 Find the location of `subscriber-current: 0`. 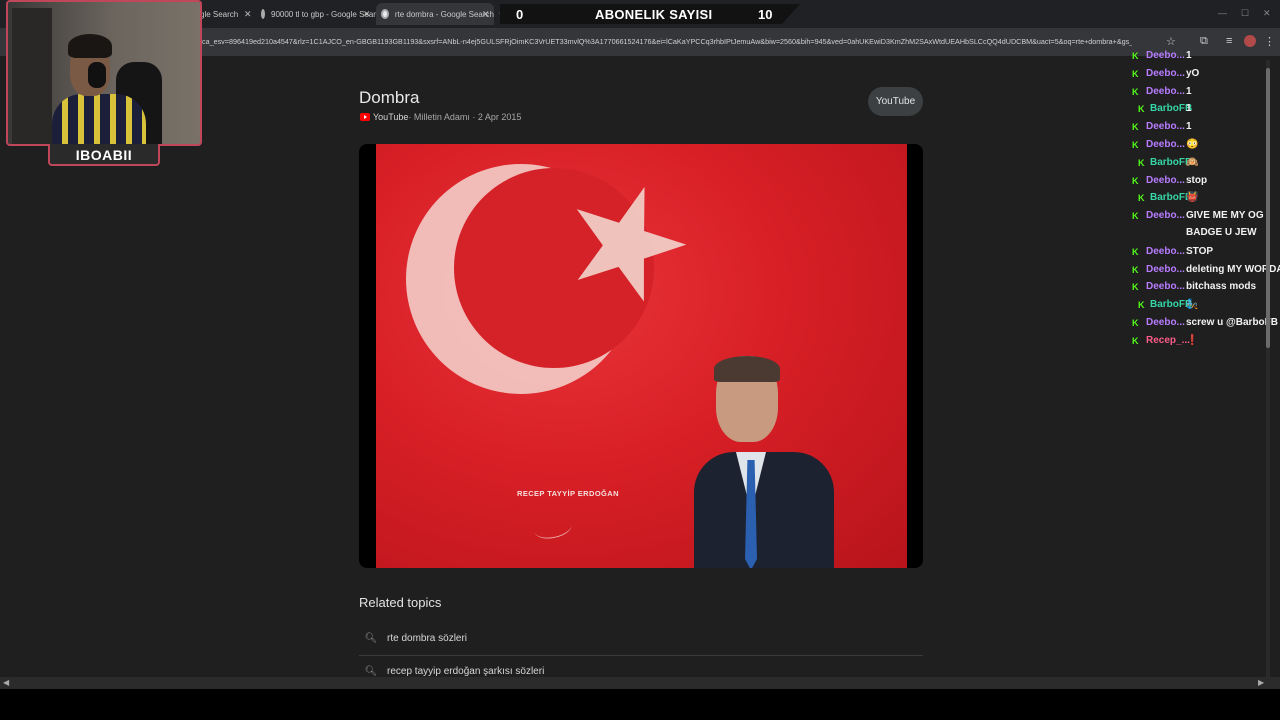

subscriber-current: 0 is located at coordinates (520, 14).